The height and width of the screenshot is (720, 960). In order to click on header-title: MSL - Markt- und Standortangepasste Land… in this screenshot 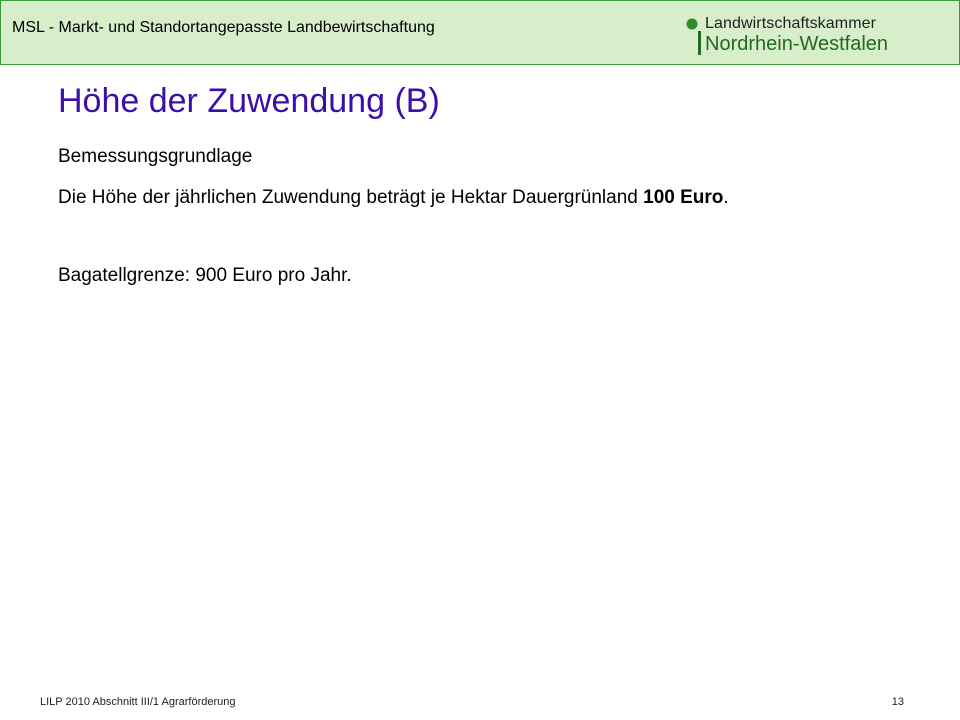, I will do `click(223, 27)`.